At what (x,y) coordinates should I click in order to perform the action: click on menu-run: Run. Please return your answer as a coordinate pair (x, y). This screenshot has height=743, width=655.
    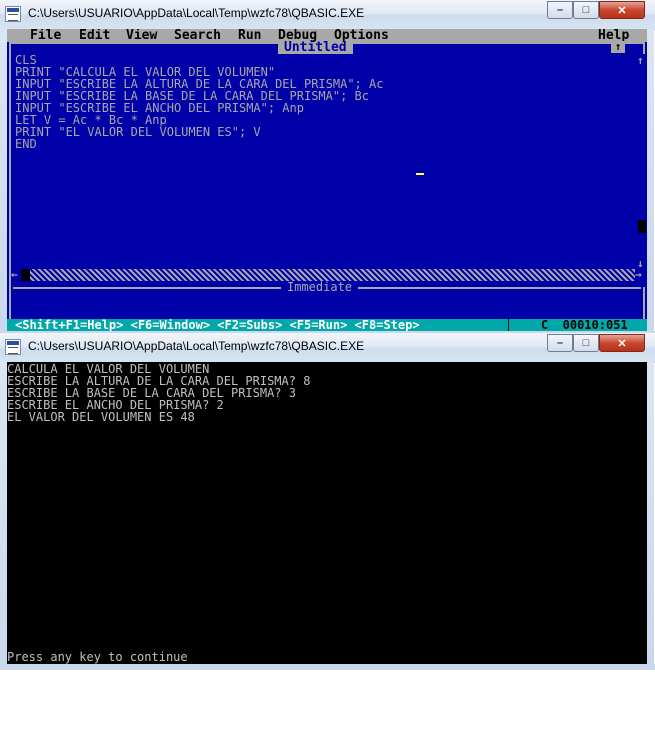
    Looking at the image, I should click on (249, 35).